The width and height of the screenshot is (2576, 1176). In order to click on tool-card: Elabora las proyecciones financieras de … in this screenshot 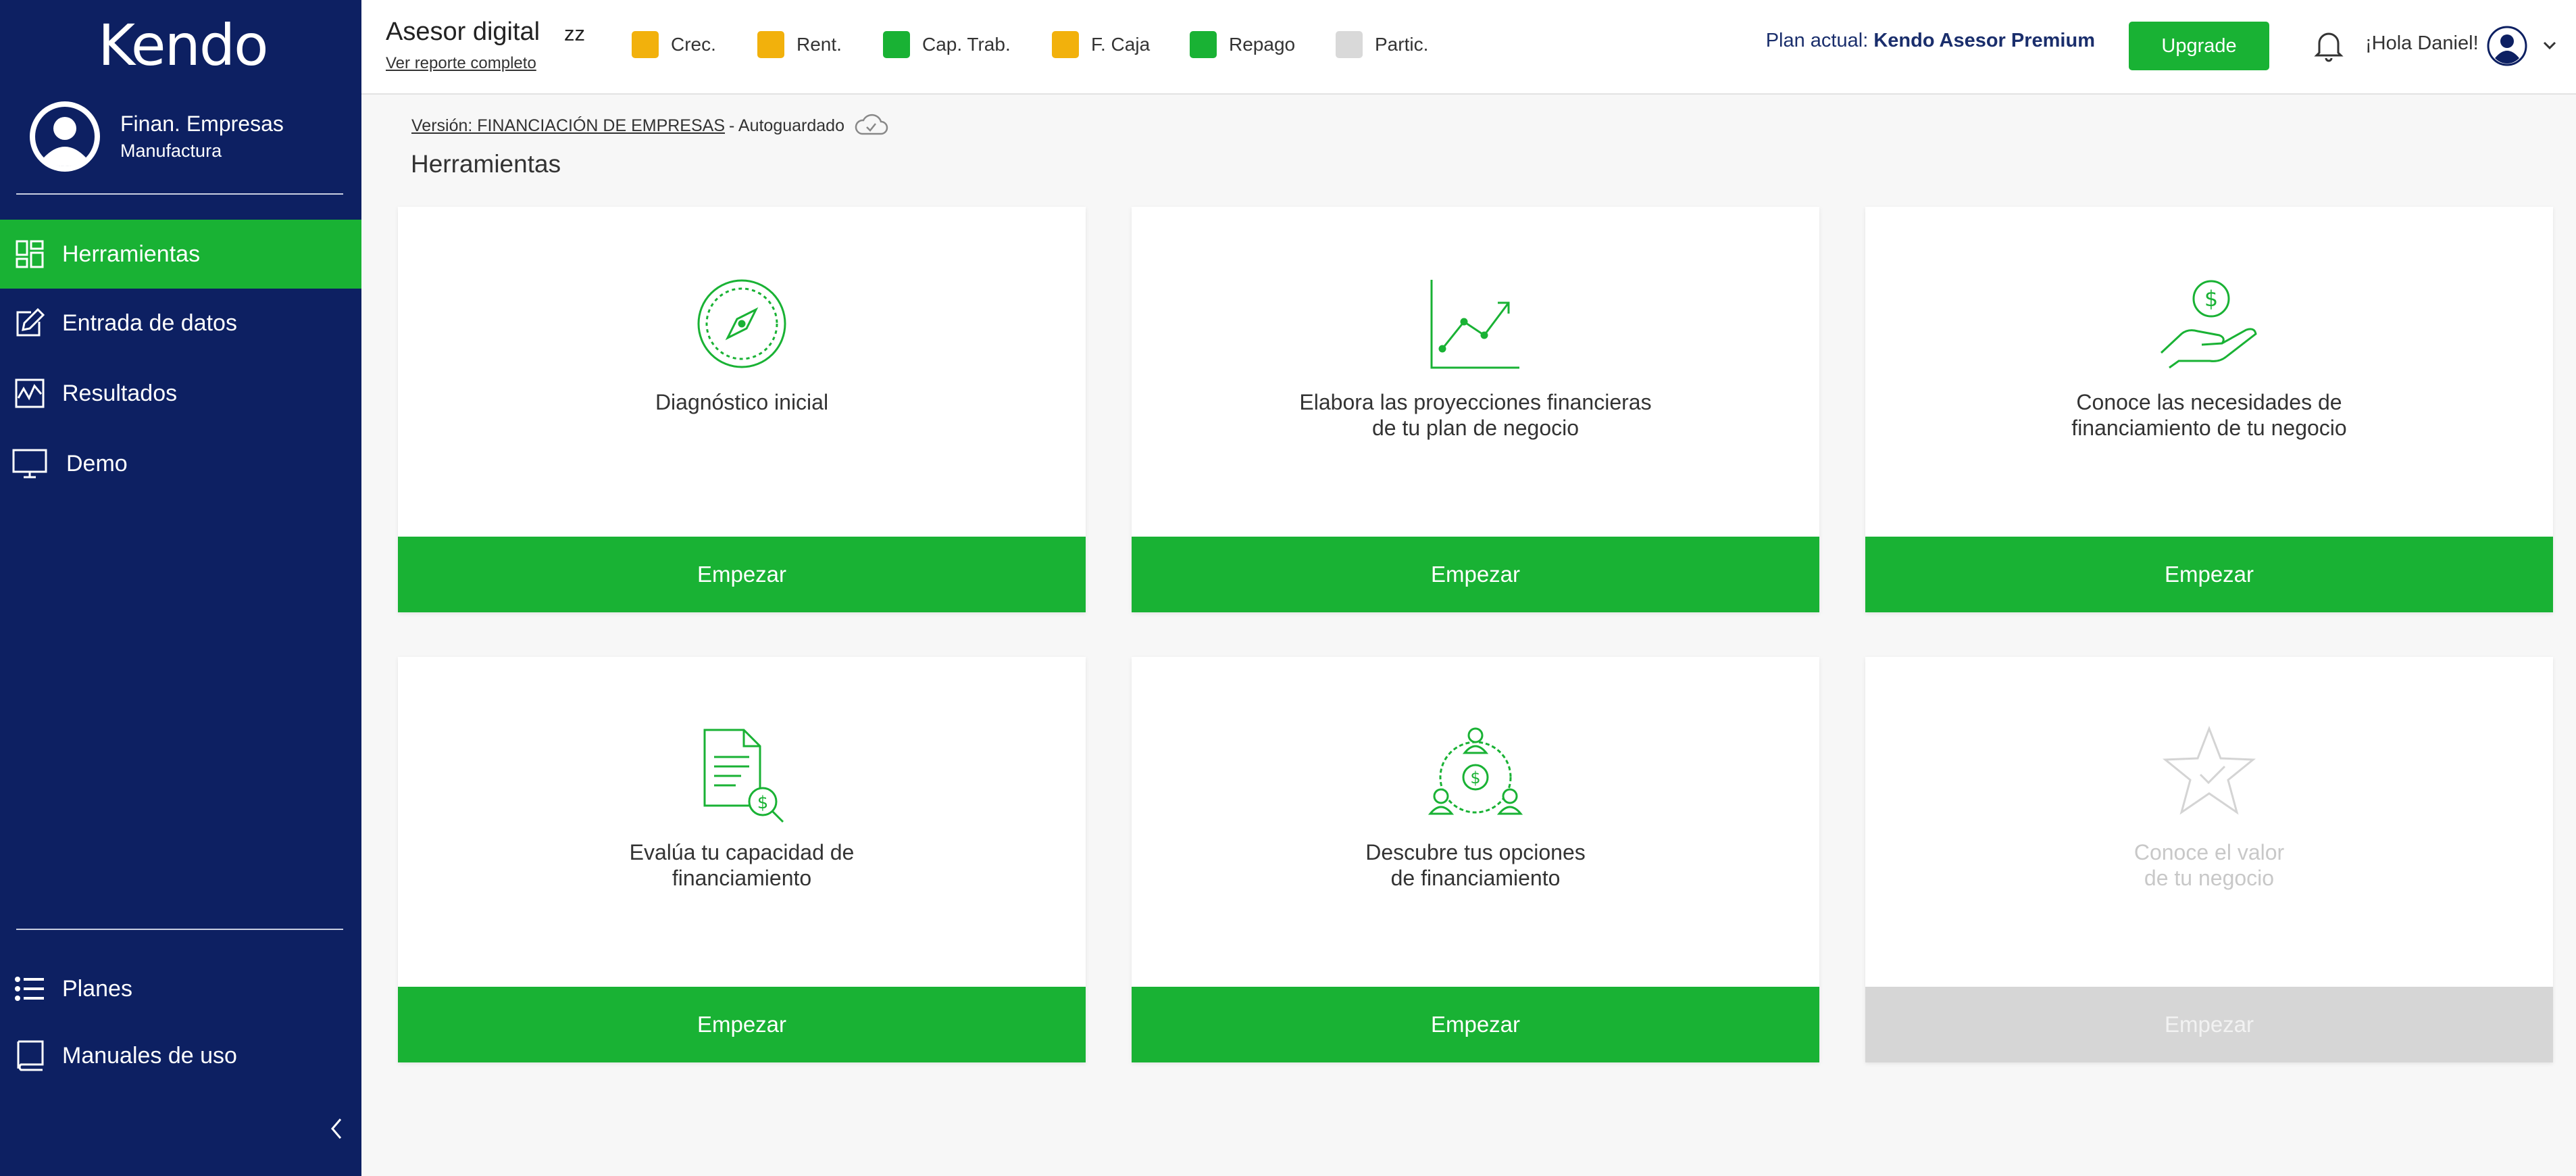, I will do `click(1475, 409)`.